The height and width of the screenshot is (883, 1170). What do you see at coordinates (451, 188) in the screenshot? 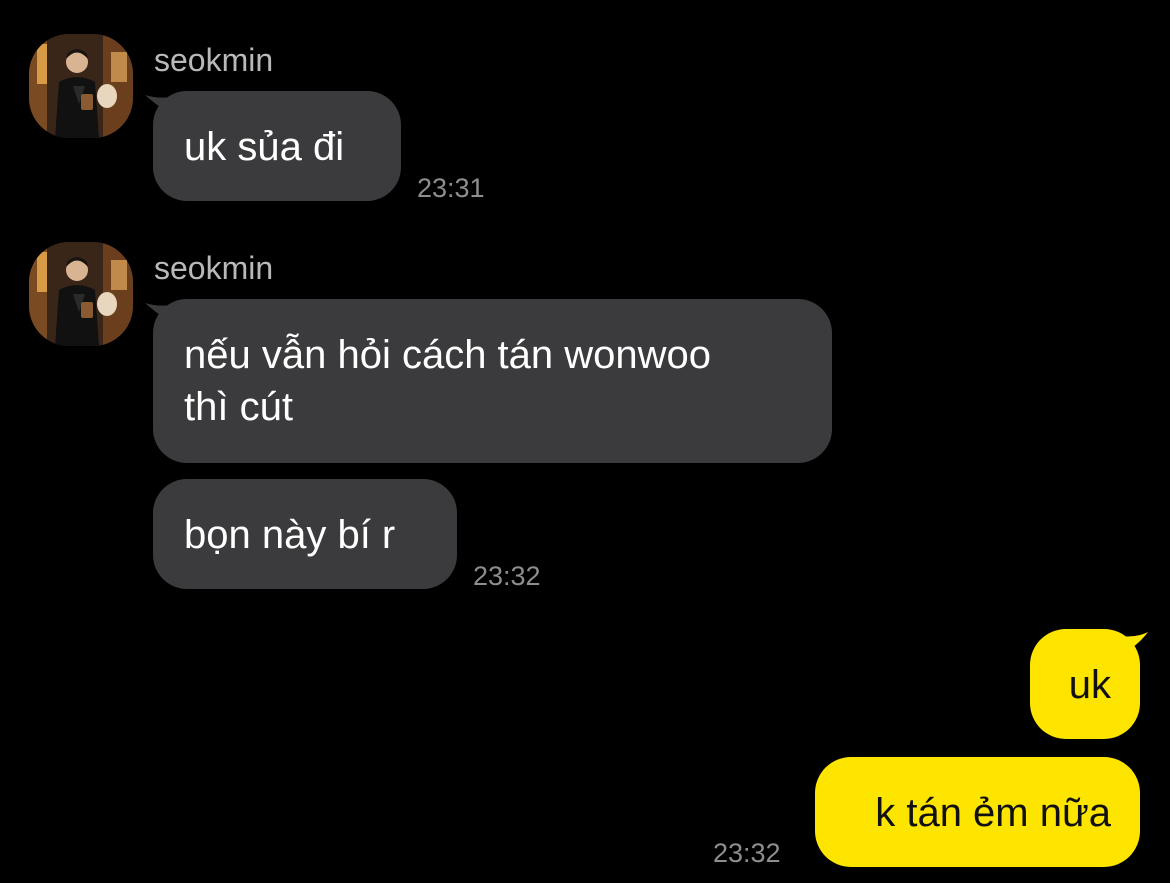
I see `message-timestamp: 23:31` at bounding box center [451, 188].